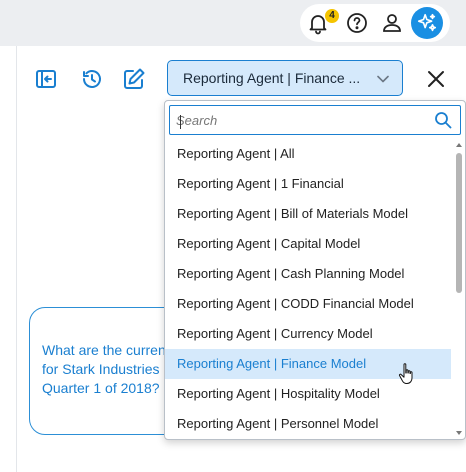  I want to click on sparkle-icon, so click(427, 22).